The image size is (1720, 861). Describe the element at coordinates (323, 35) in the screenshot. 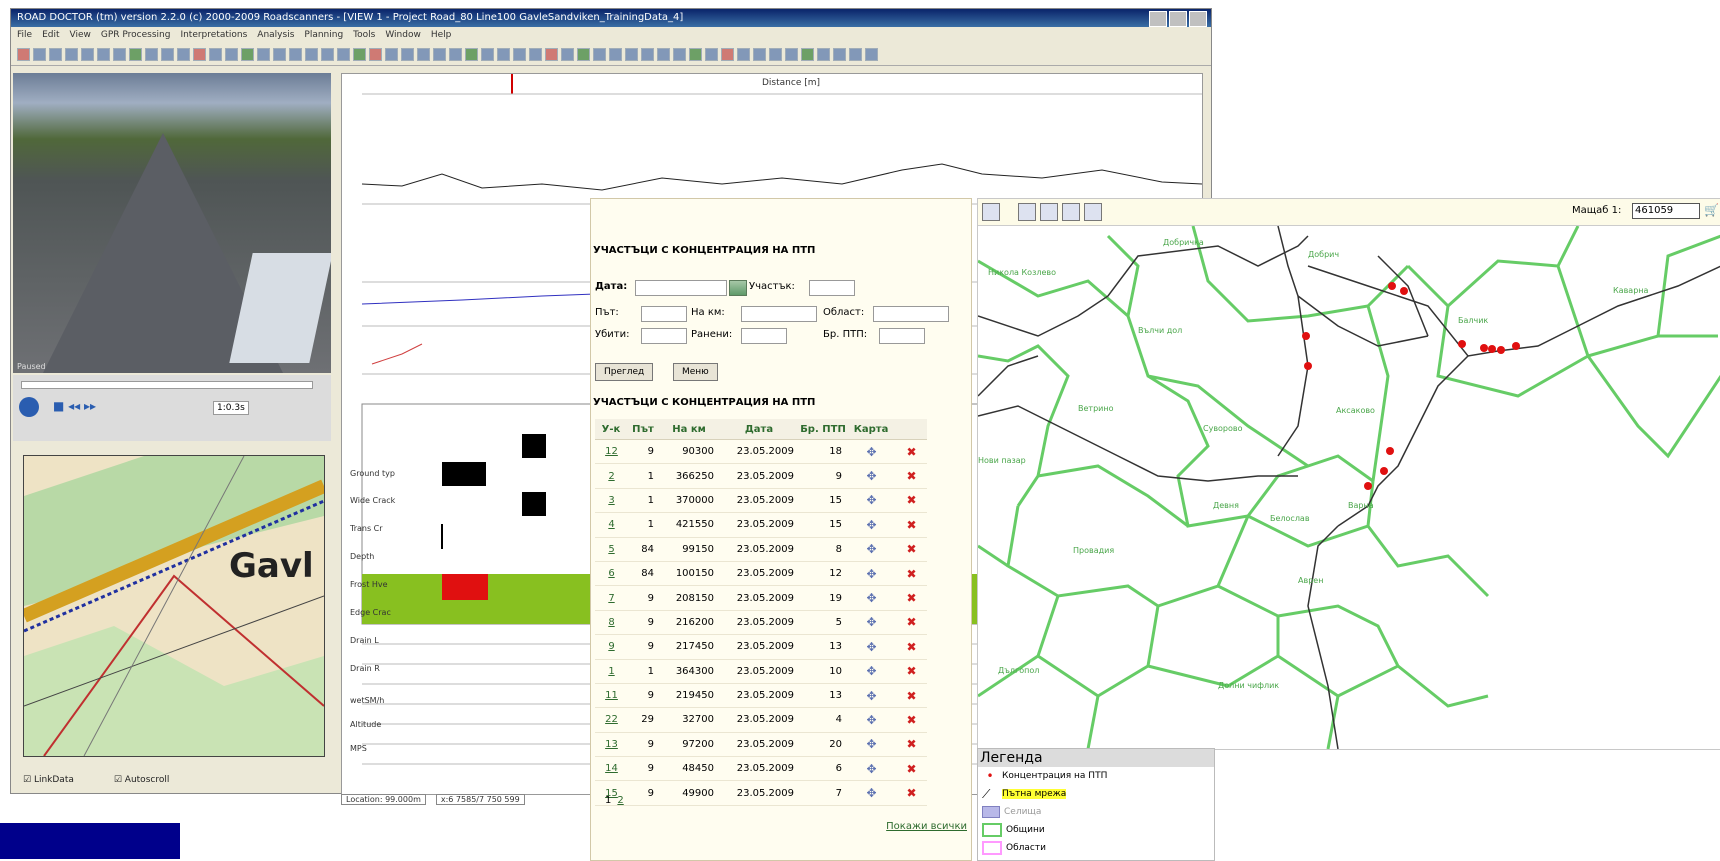

I see `menu-planning: Planning` at that location.